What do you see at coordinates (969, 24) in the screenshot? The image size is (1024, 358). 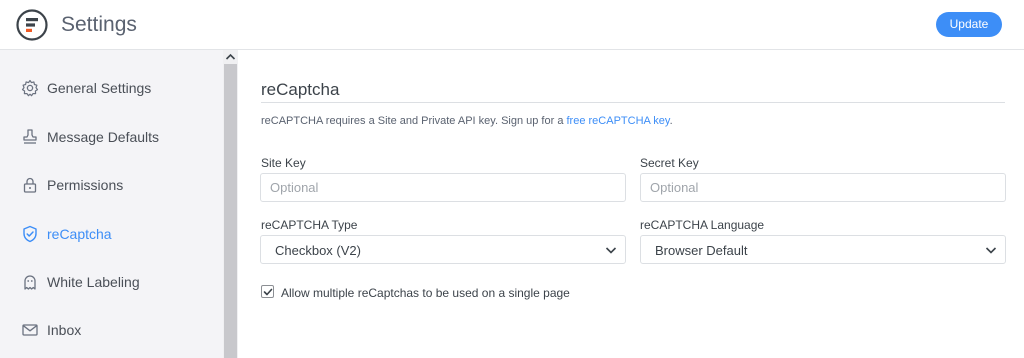 I see `update-button: Update` at bounding box center [969, 24].